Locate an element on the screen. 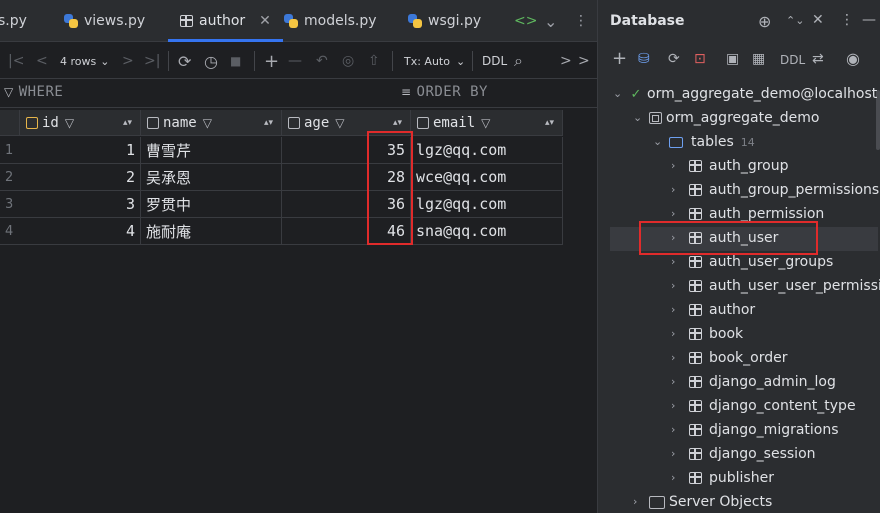  collapse-all-icon: ✕ is located at coordinates (818, 20).